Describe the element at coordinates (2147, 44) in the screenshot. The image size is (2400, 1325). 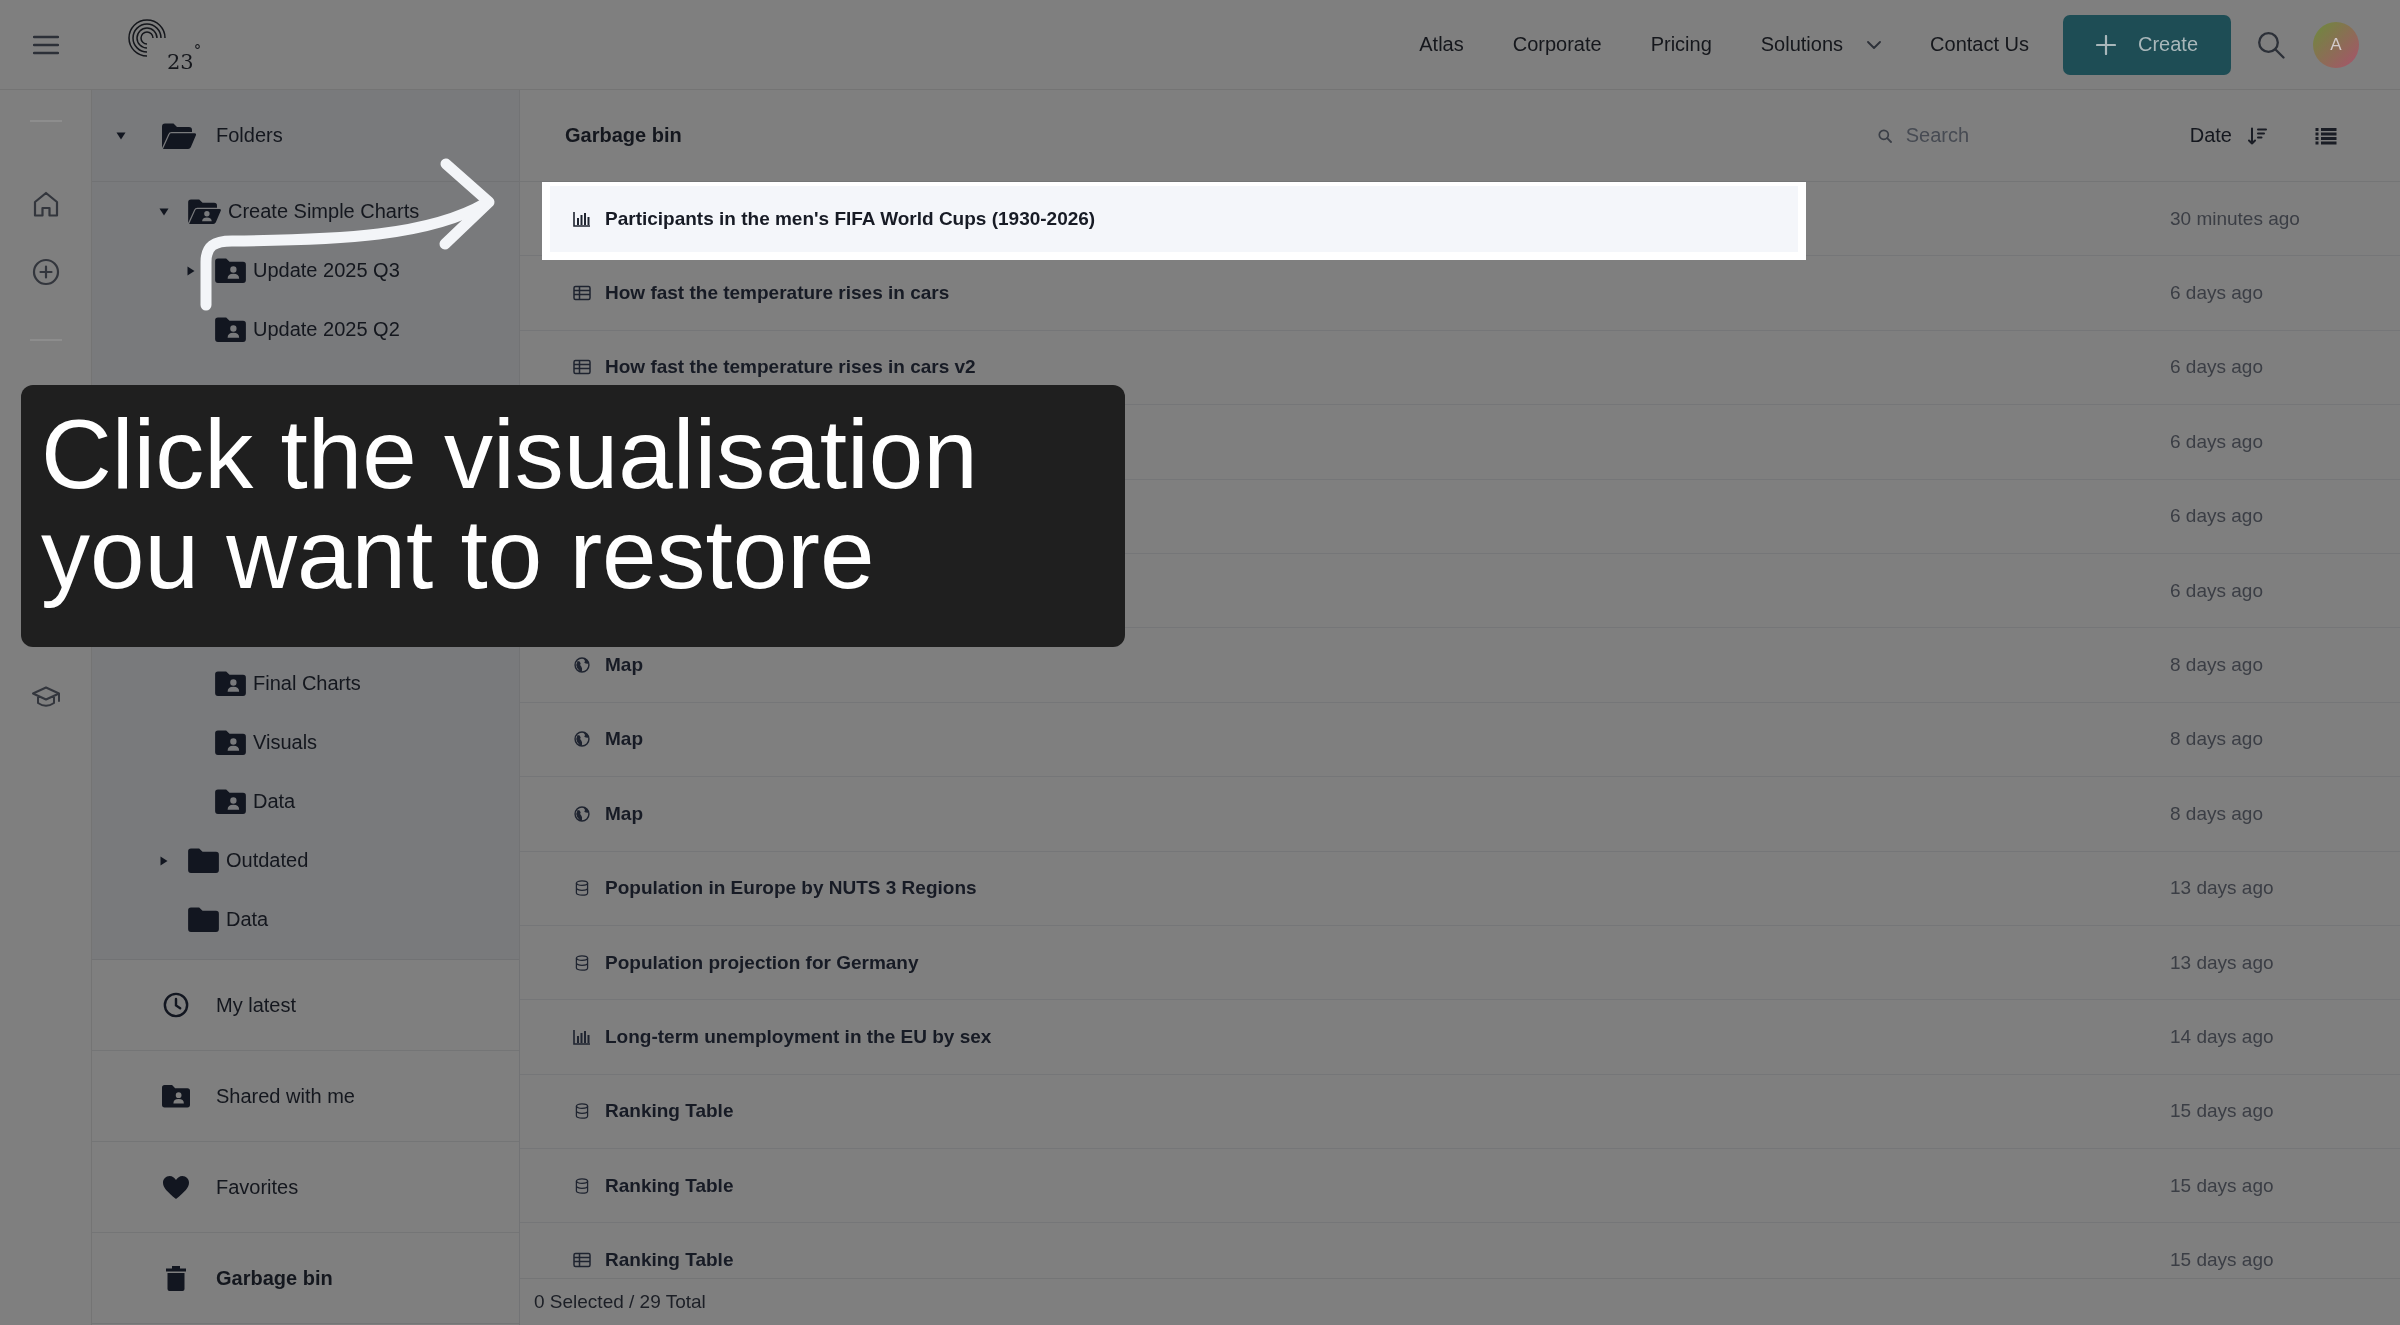
I see `create-button: Create` at that location.